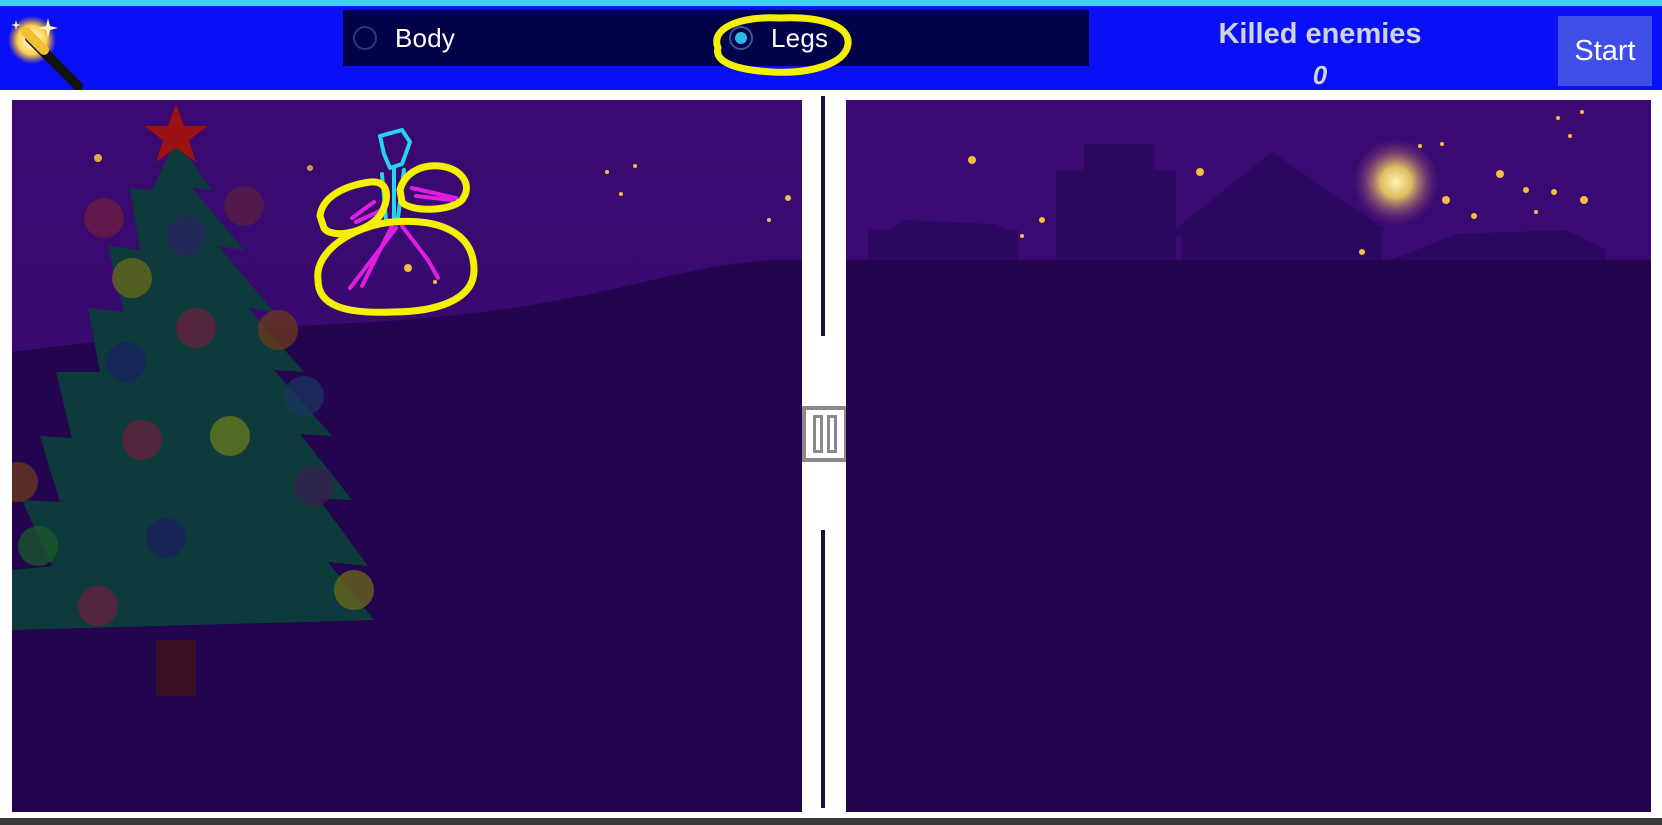  I want to click on pause-button, so click(825, 434).